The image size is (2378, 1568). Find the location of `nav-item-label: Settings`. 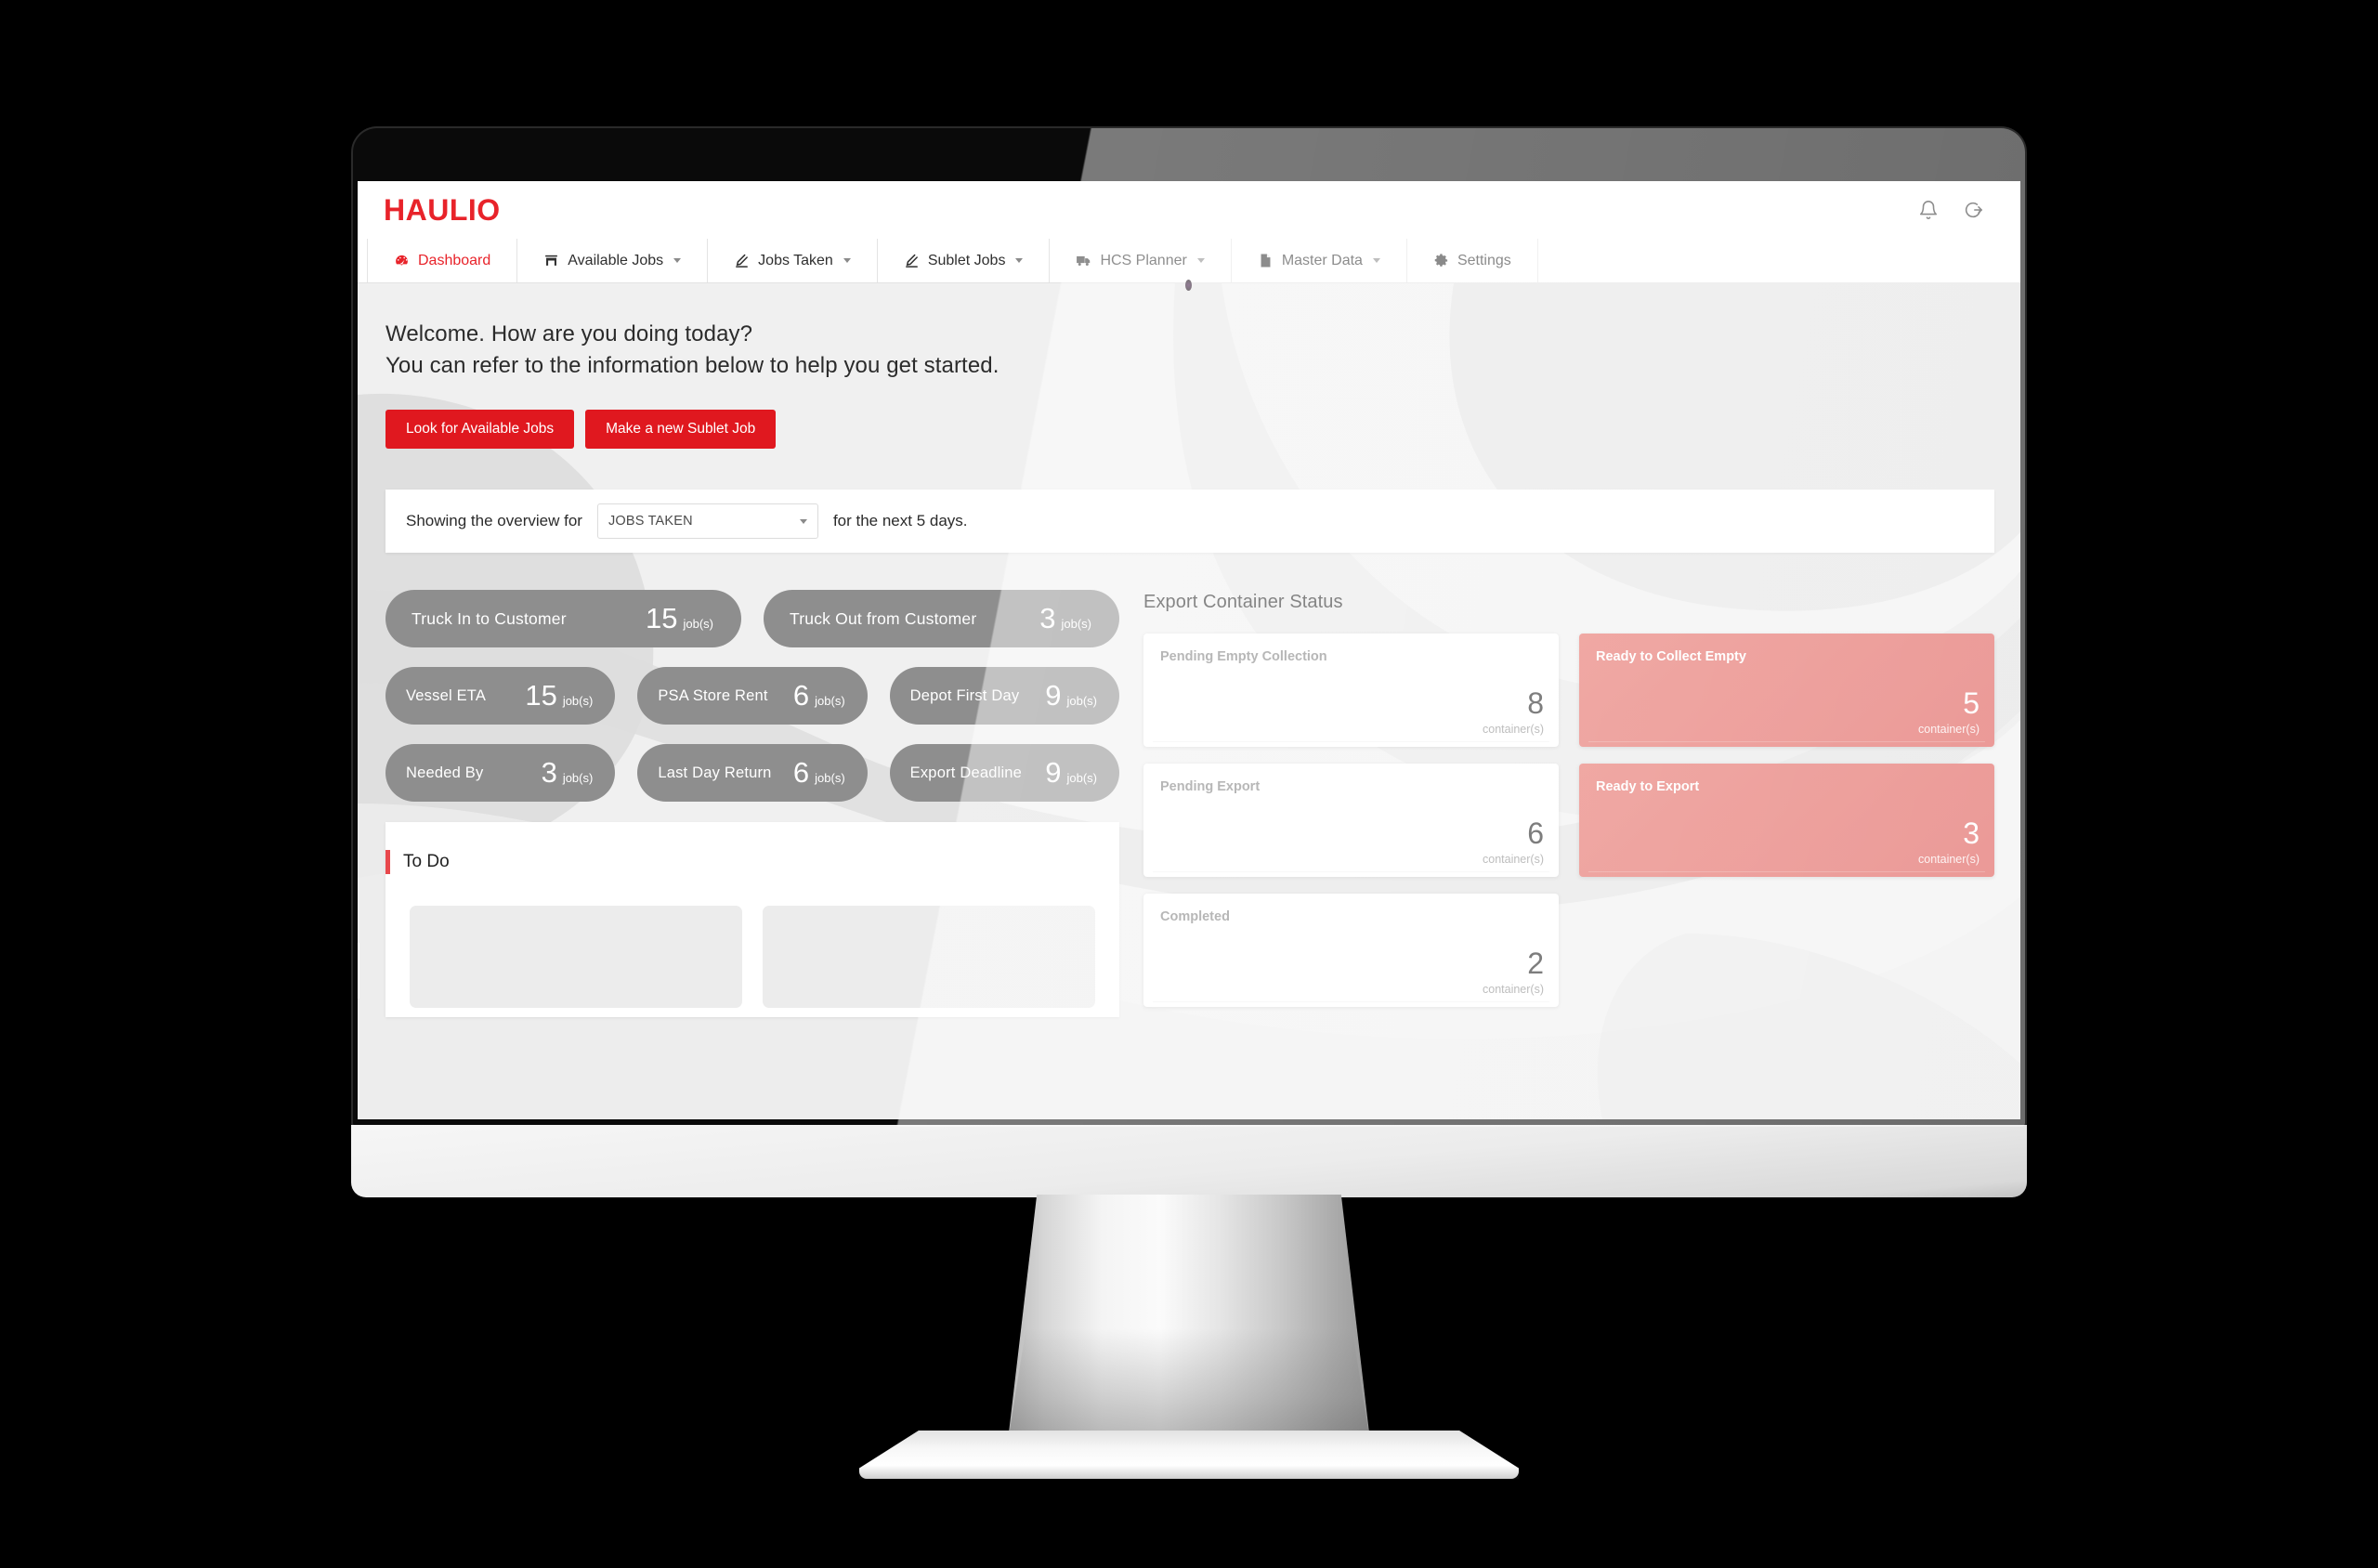

nav-item-label: Settings is located at coordinates (1484, 260).